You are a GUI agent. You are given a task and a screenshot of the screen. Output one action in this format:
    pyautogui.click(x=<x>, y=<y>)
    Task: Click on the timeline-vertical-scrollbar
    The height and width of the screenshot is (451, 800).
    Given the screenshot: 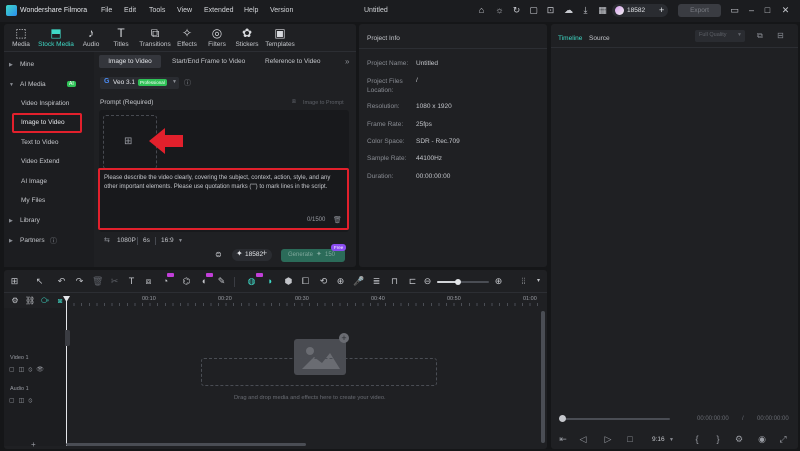 What is the action you would take?
    pyautogui.click(x=543, y=377)
    